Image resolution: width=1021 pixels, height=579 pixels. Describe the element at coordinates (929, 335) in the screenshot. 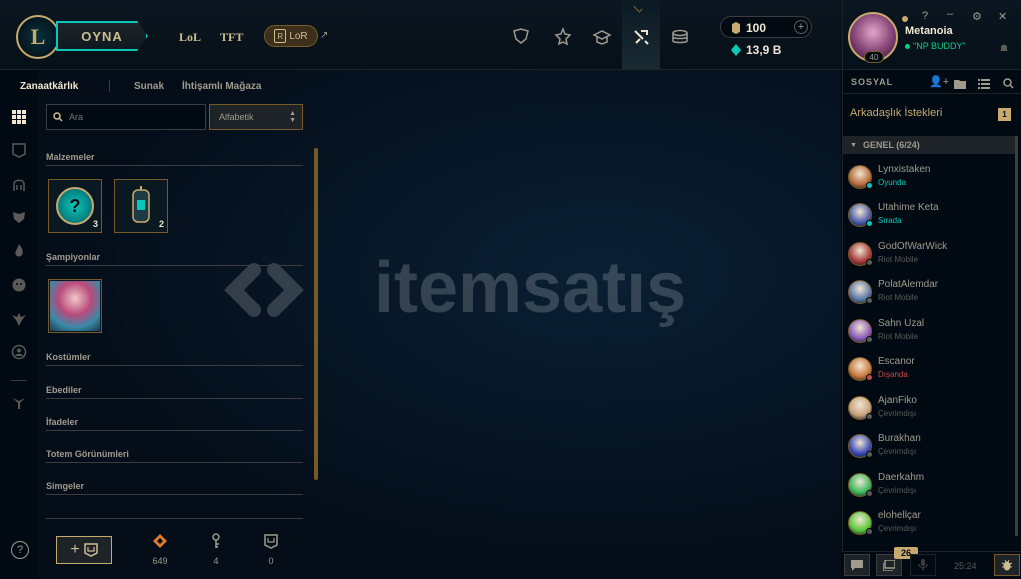

I see `friend-row: Sahn Uzal Riot Mobile` at that location.